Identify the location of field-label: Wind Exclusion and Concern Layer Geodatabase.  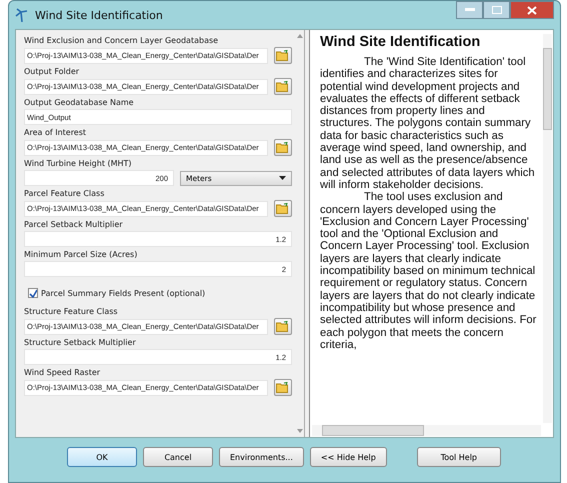
(122, 40).